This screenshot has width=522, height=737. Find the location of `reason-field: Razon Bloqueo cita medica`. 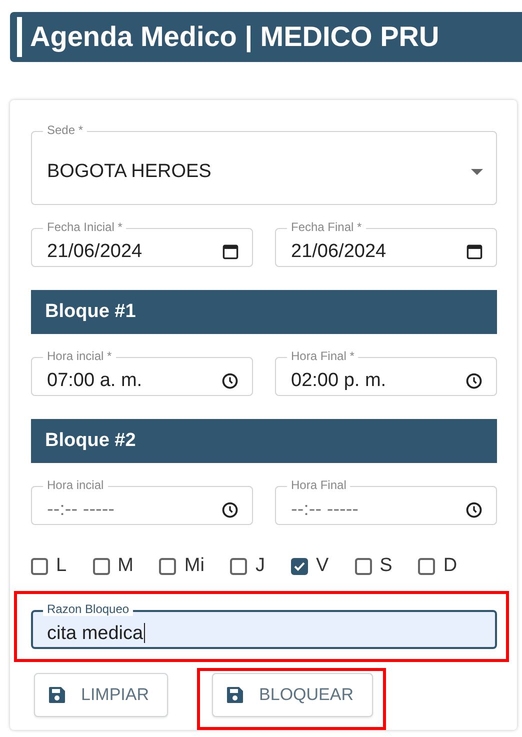

reason-field: Razon Bloqueo cita medica is located at coordinates (264, 625).